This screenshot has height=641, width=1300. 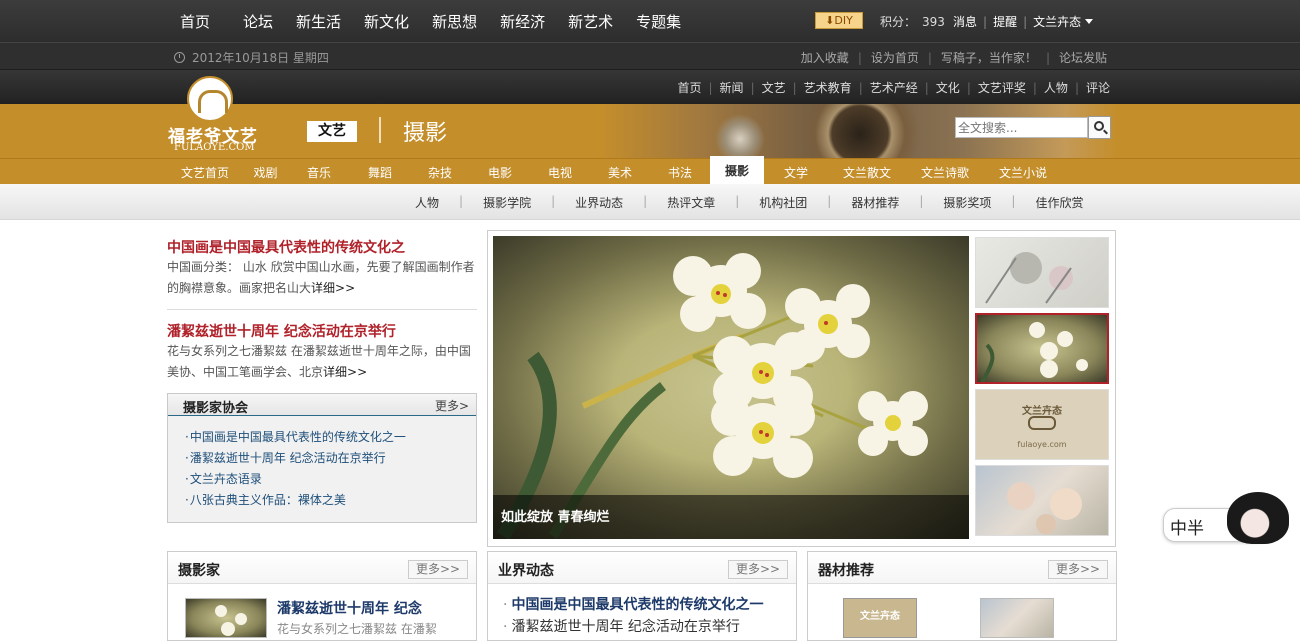 What do you see at coordinates (774, 88) in the screenshot?
I see `chlink-arts: 文艺` at bounding box center [774, 88].